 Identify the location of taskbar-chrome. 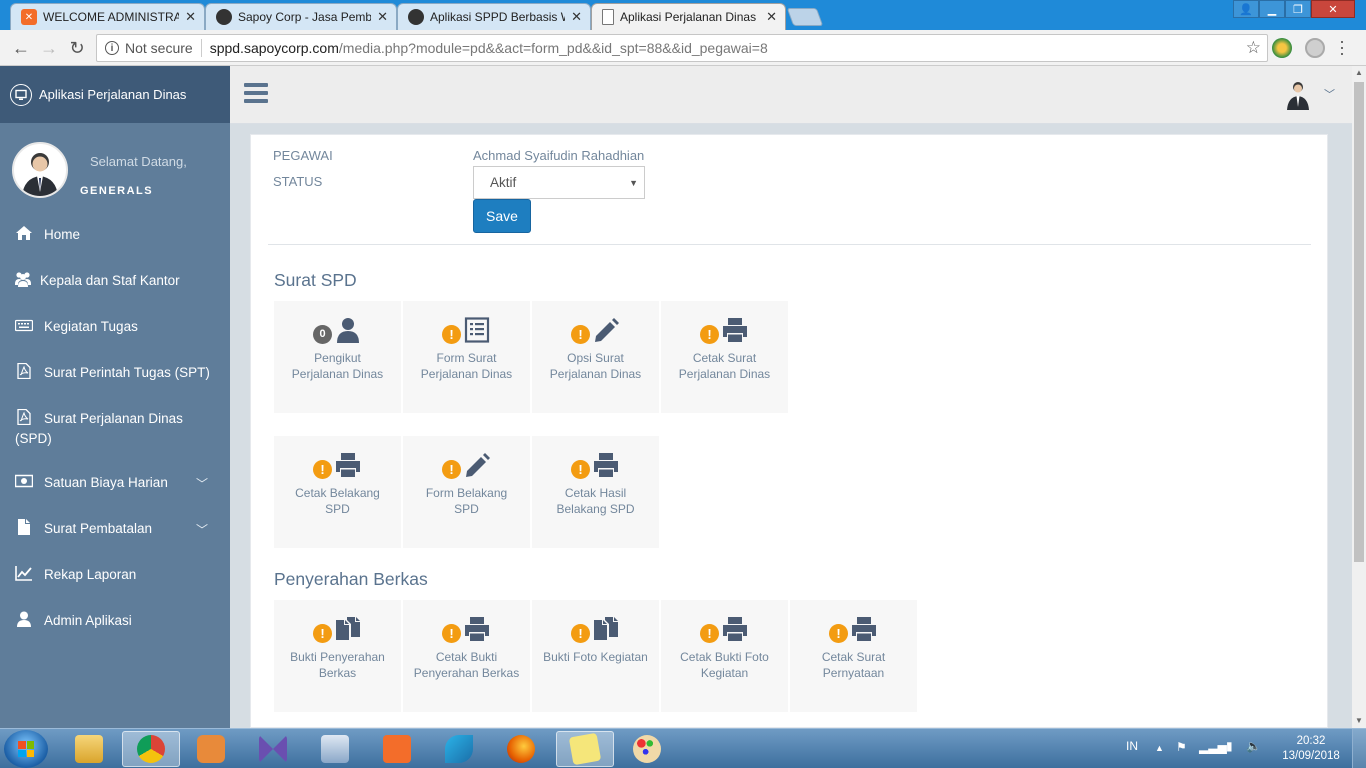
(151, 749).